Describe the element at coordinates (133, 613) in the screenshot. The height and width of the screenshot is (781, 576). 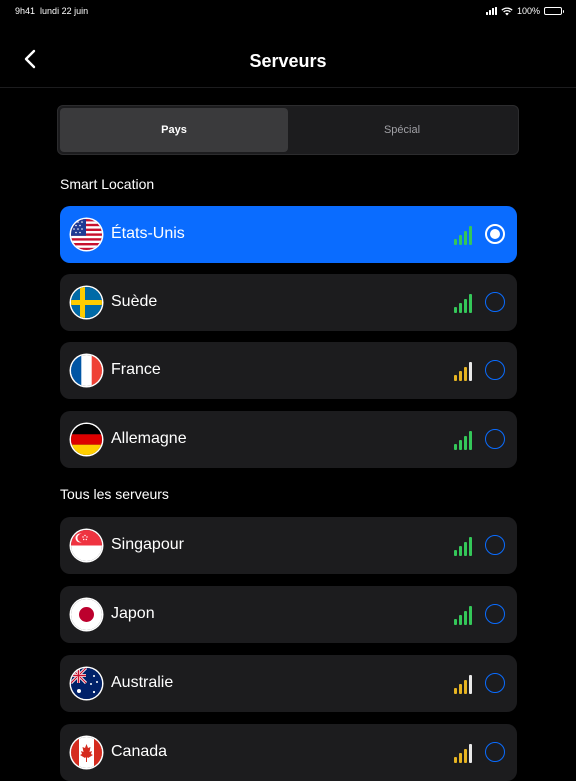
I see `server-row-label: Japon` at that location.